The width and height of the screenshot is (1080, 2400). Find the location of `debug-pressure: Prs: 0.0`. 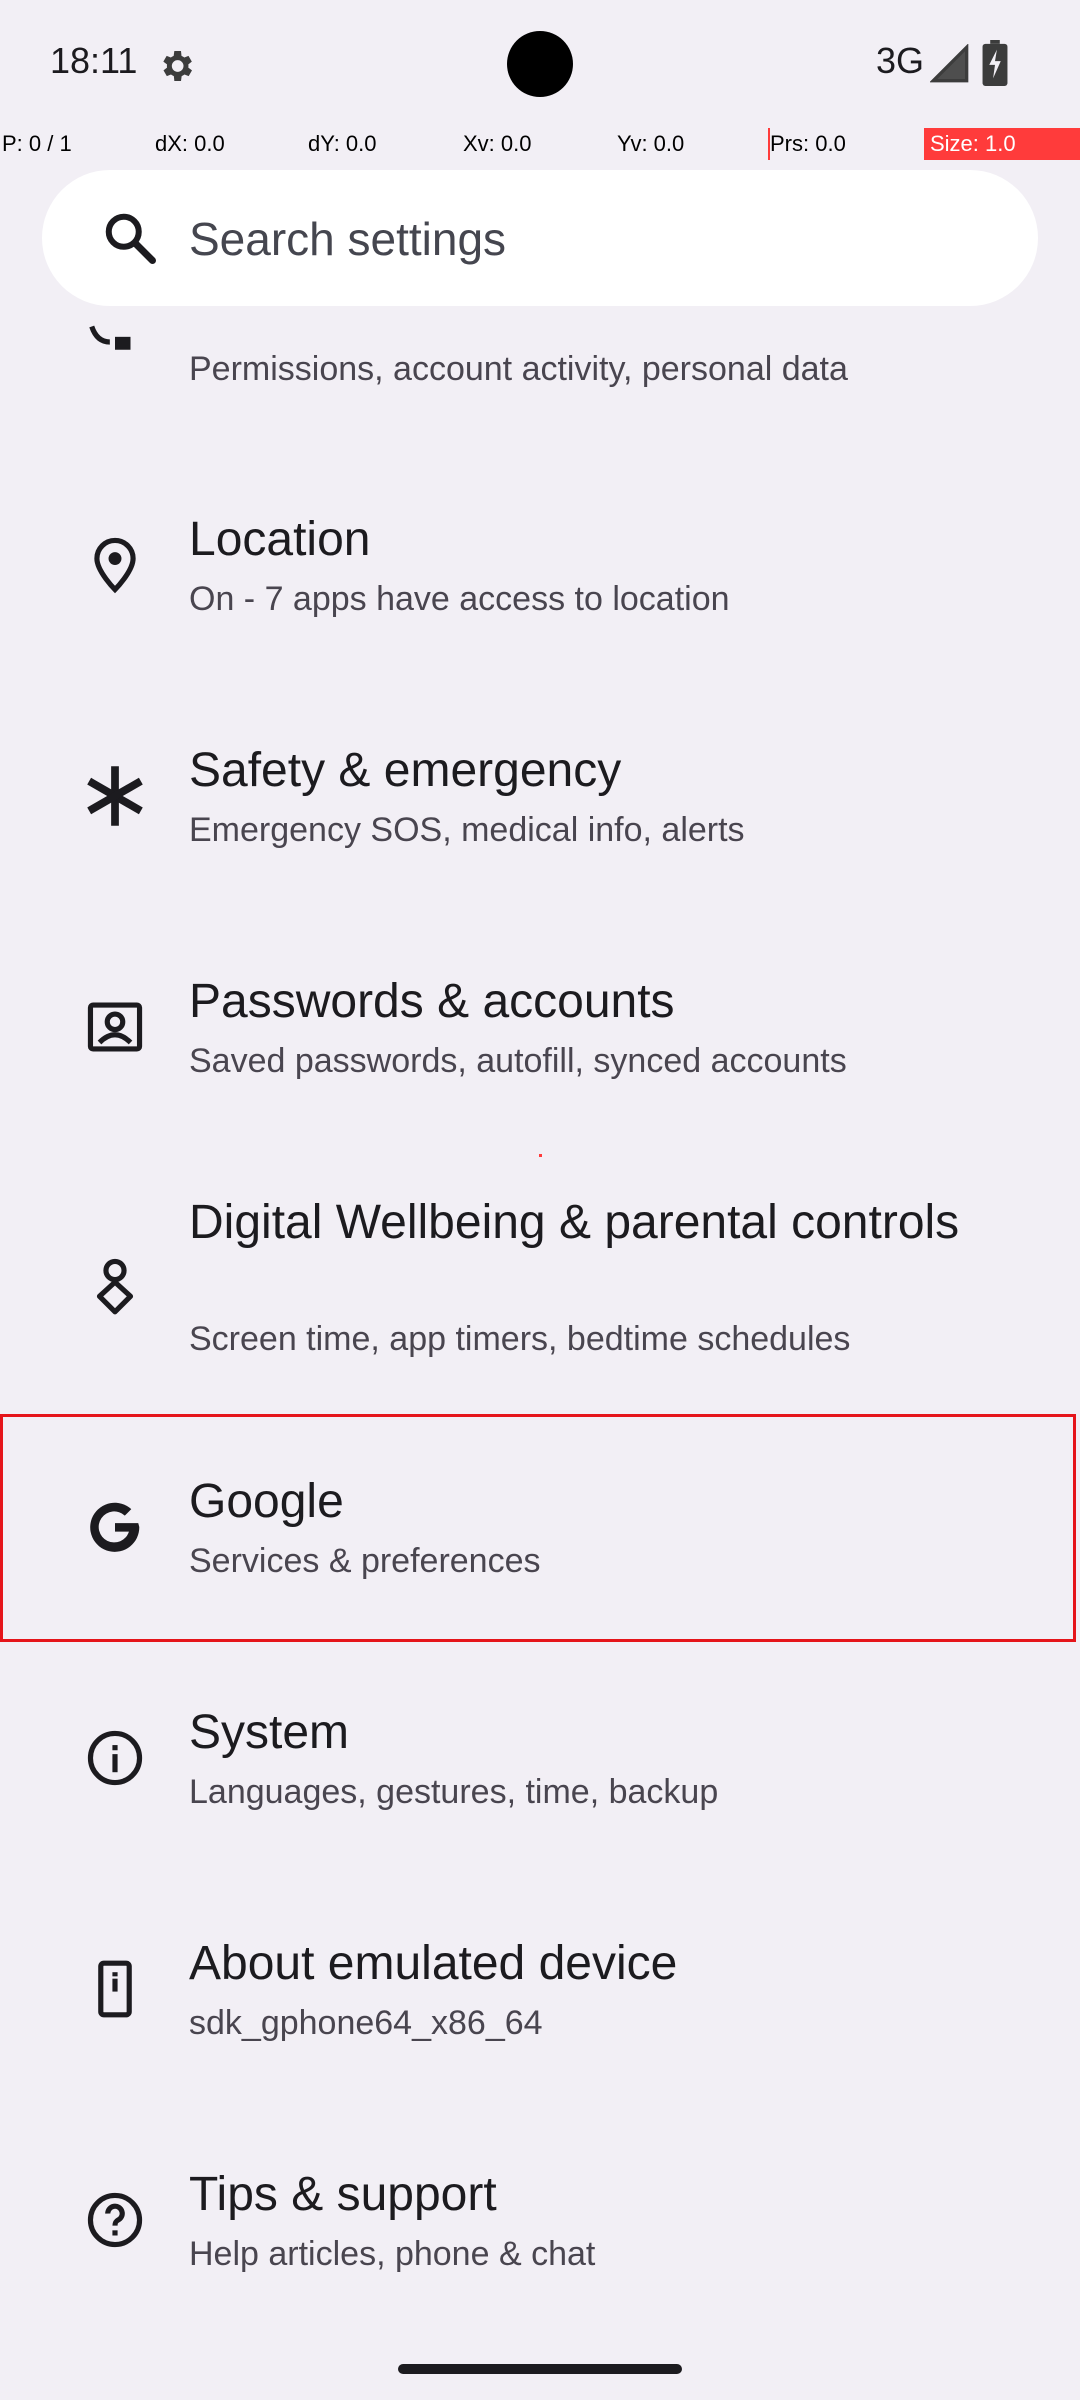

debug-pressure: Prs: 0.0 is located at coordinates (808, 143).